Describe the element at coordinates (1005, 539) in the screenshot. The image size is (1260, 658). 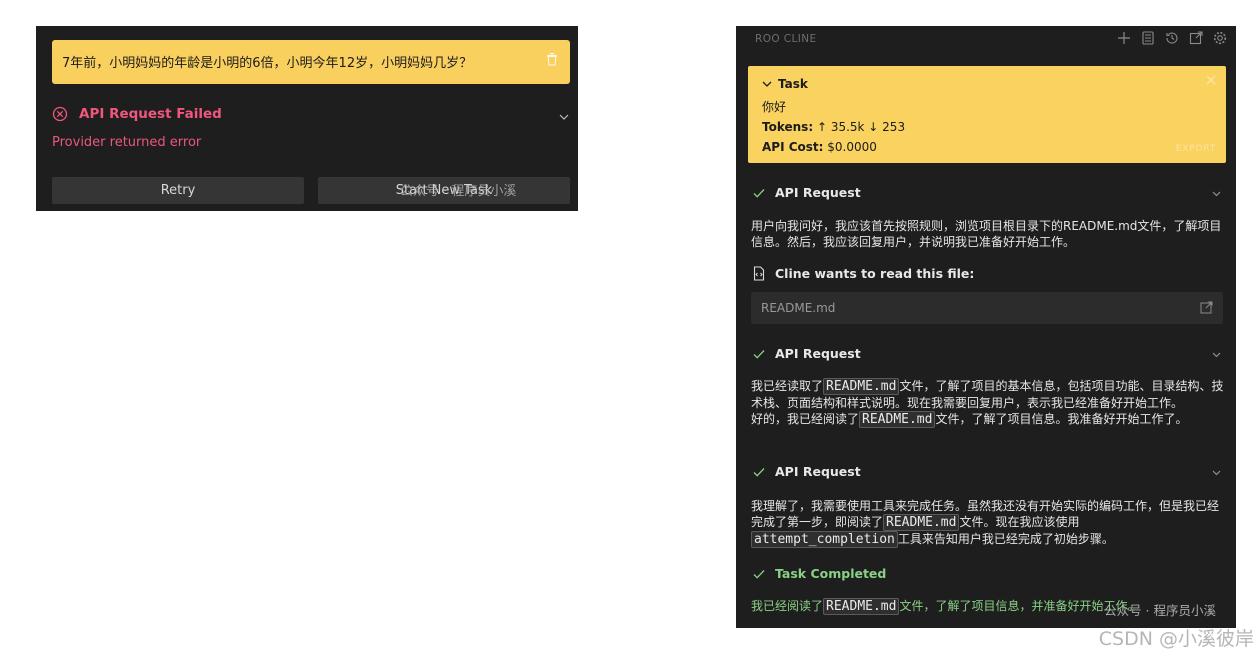
I see `text-span: 工具来告知用户我已经完成了初始步骤。` at that location.